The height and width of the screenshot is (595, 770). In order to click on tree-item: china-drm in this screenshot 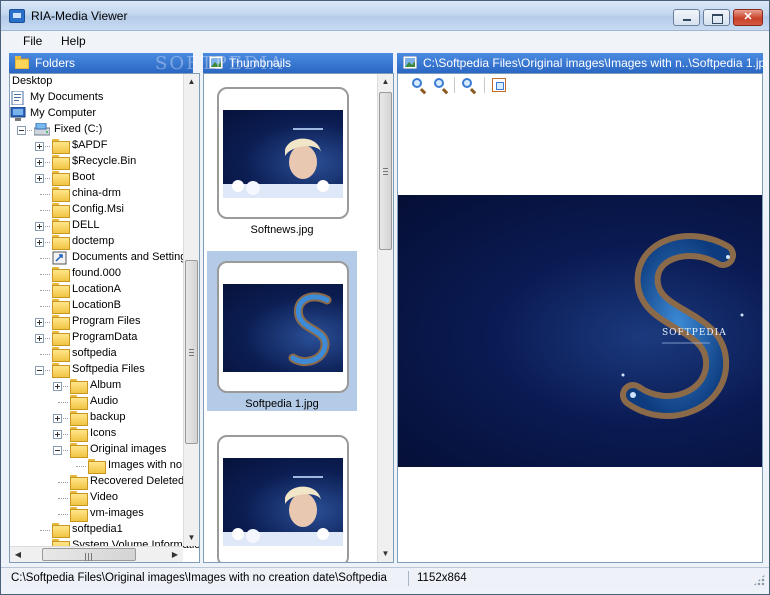, I will do `click(96, 194)`.